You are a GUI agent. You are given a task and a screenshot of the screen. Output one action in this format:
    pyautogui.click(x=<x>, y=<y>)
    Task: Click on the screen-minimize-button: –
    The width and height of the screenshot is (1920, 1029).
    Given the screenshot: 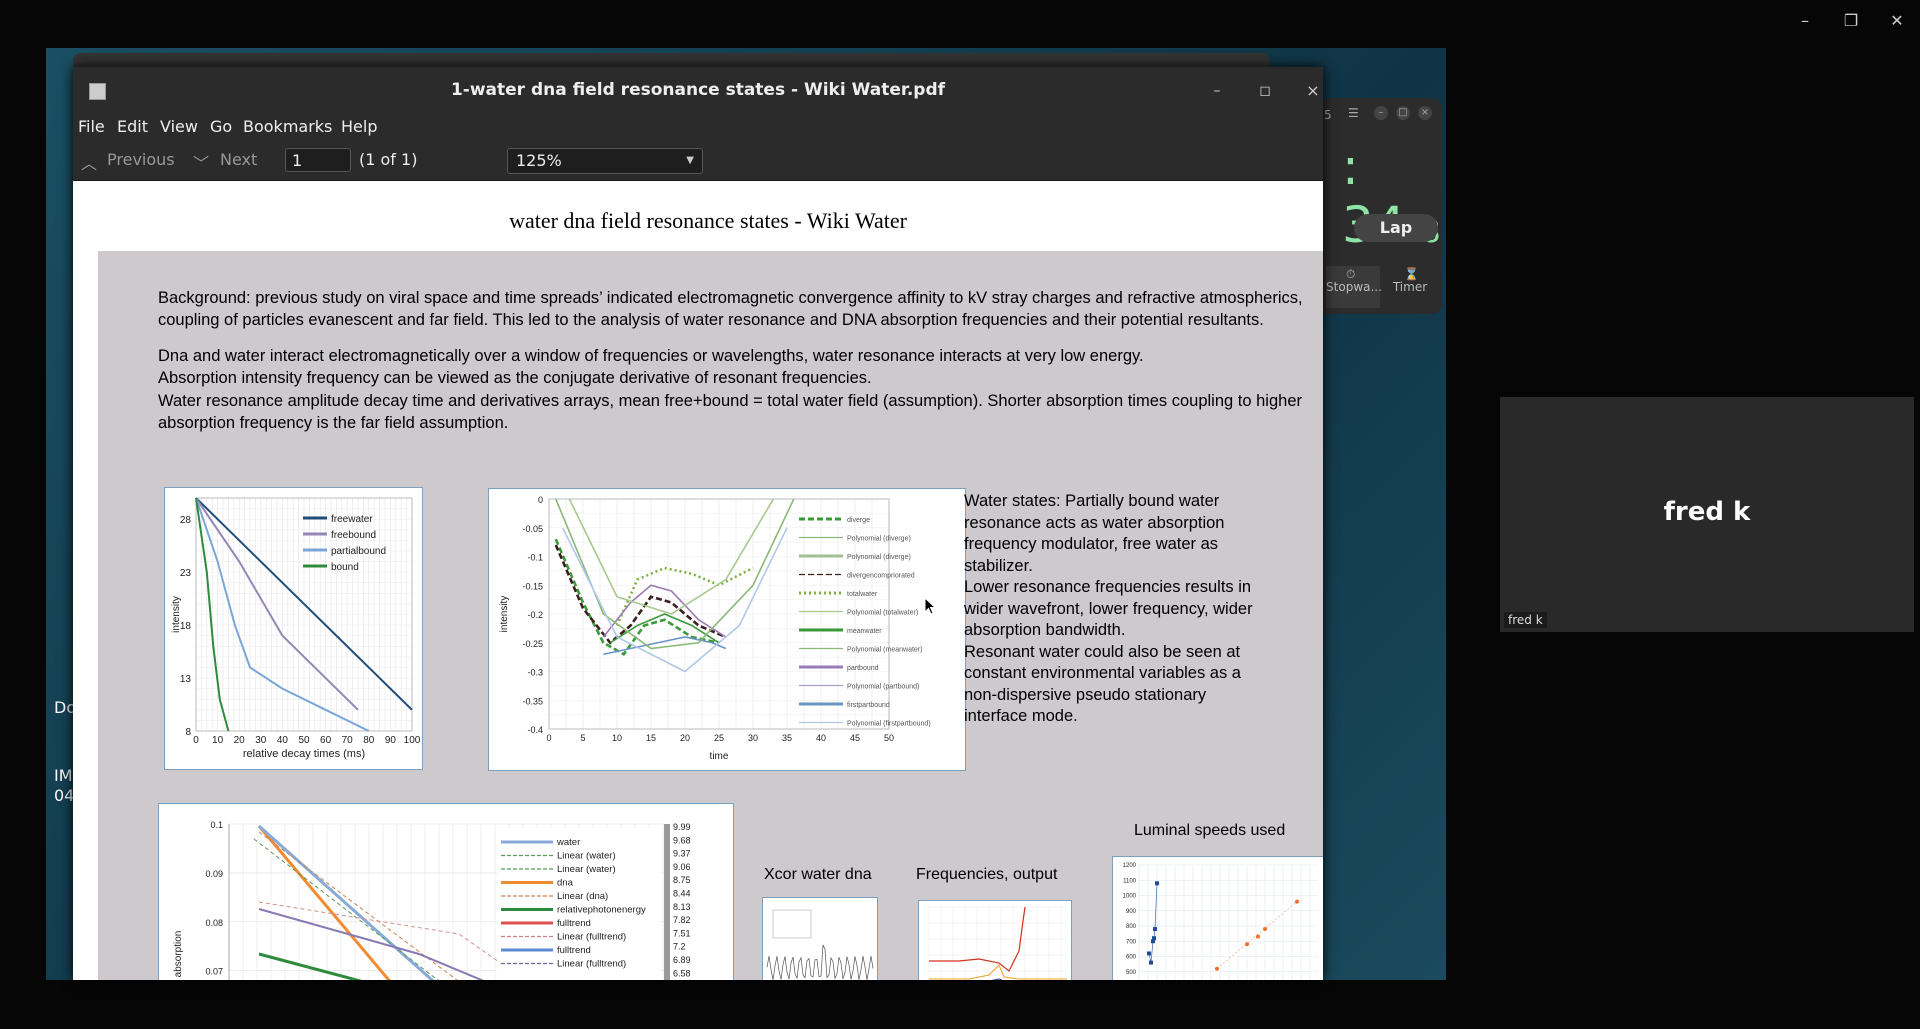 What is the action you would take?
    pyautogui.click(x=1805, y=21)
    